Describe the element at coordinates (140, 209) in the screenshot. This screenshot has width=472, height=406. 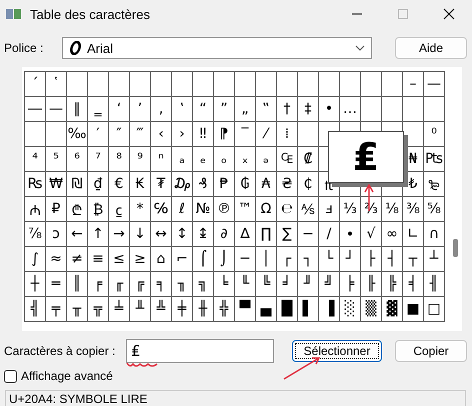
I see `character-cell: *` at that location.